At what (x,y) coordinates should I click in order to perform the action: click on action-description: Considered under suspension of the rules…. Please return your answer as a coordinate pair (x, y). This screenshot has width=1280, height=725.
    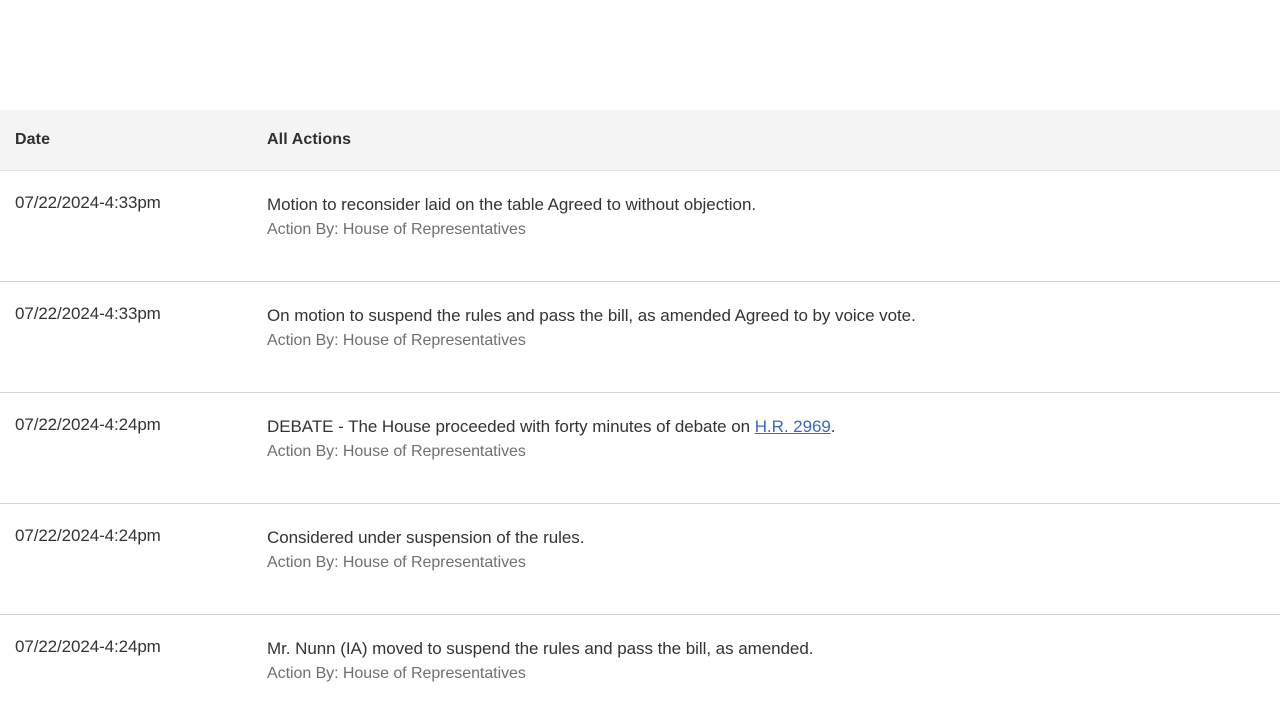
    Looking at the image, I should click on (761, 538).